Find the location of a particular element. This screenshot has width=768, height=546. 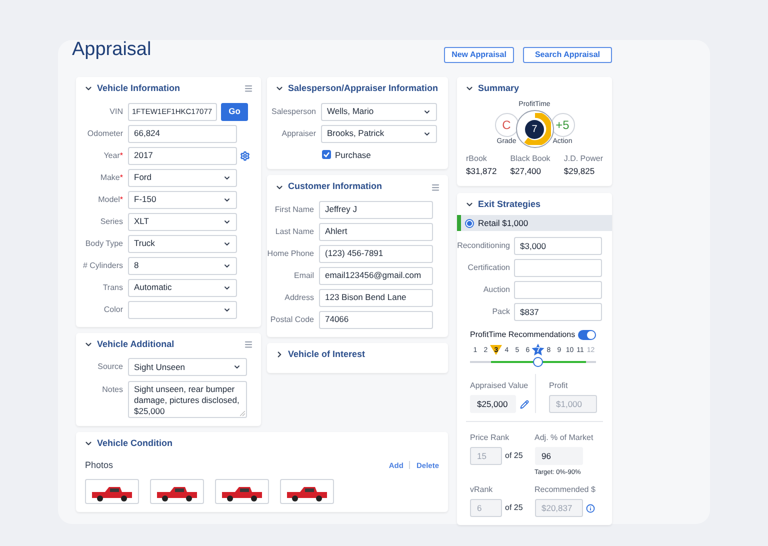

info-icon is located at coordinates (590, 508).